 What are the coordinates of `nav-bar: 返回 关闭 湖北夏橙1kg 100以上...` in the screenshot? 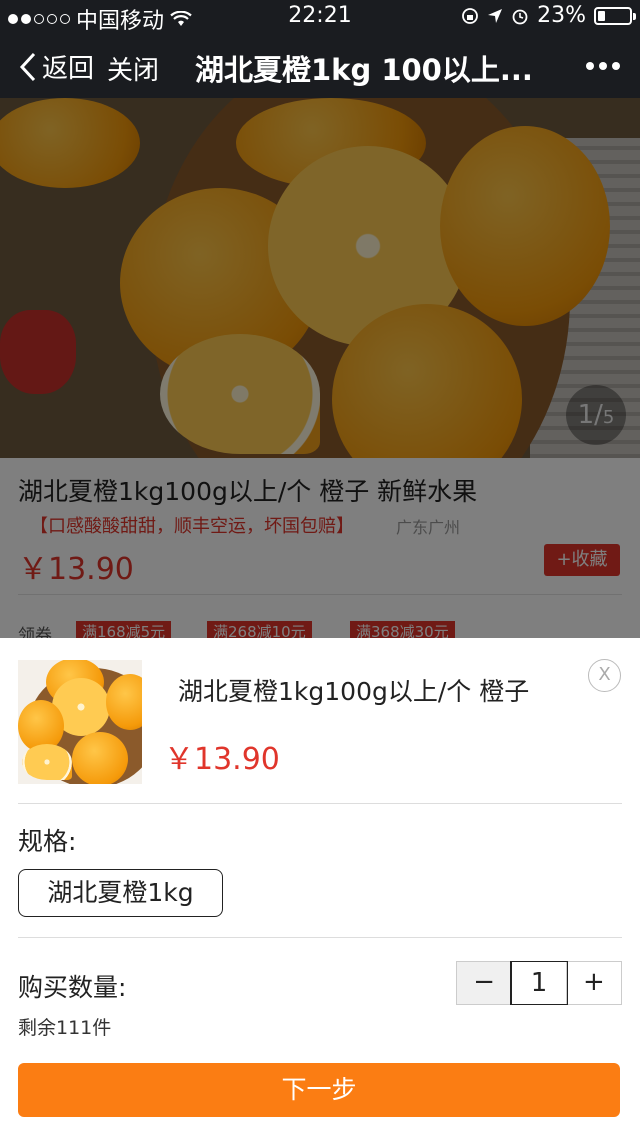 It's located at (320, 66).